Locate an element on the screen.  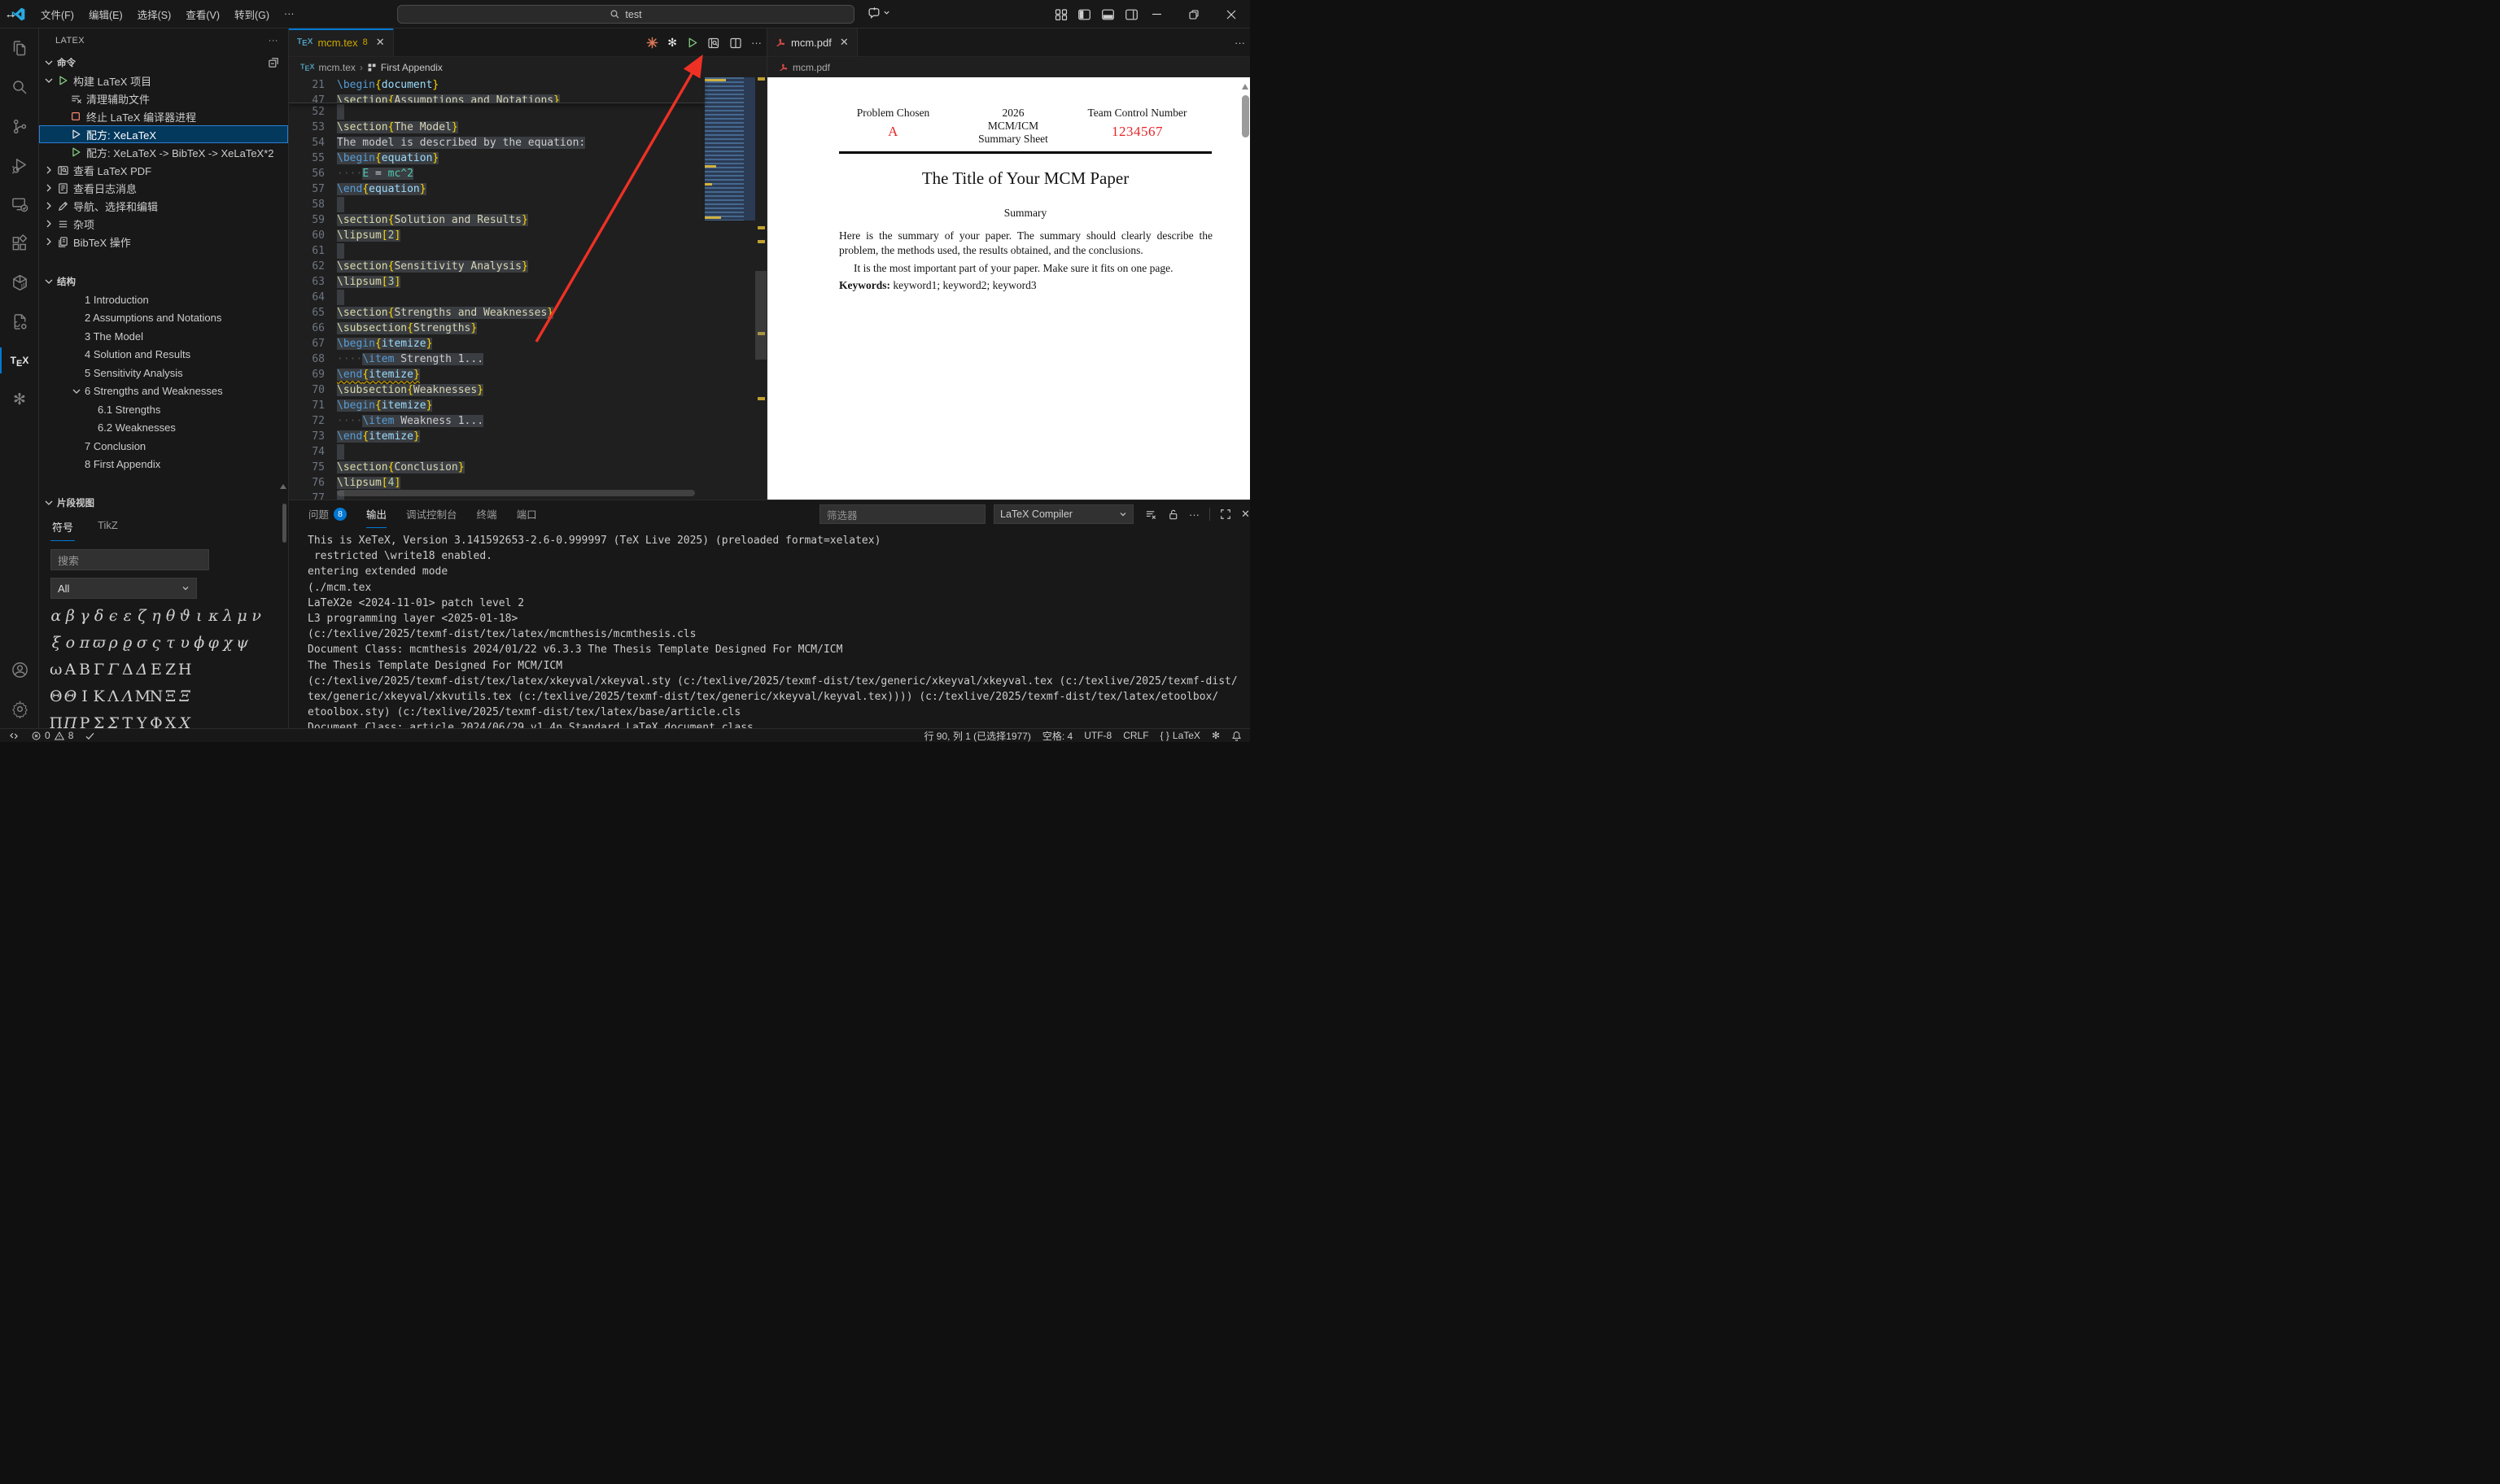
symbol-cell: N is located at coordinates (156, 696).